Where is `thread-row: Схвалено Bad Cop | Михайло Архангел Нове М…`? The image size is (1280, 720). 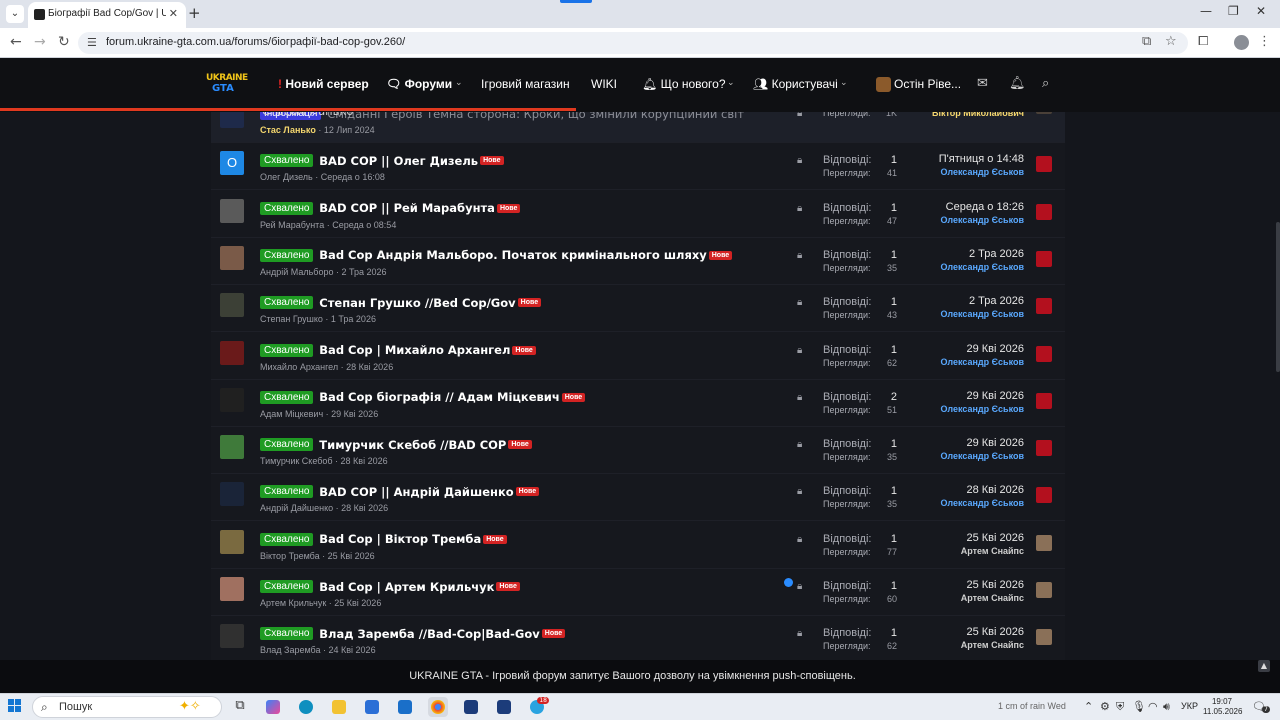
thread-row: Схвалено Bad Cop | Михайло Архангел Нове М… is located at coordinates (638, 356).